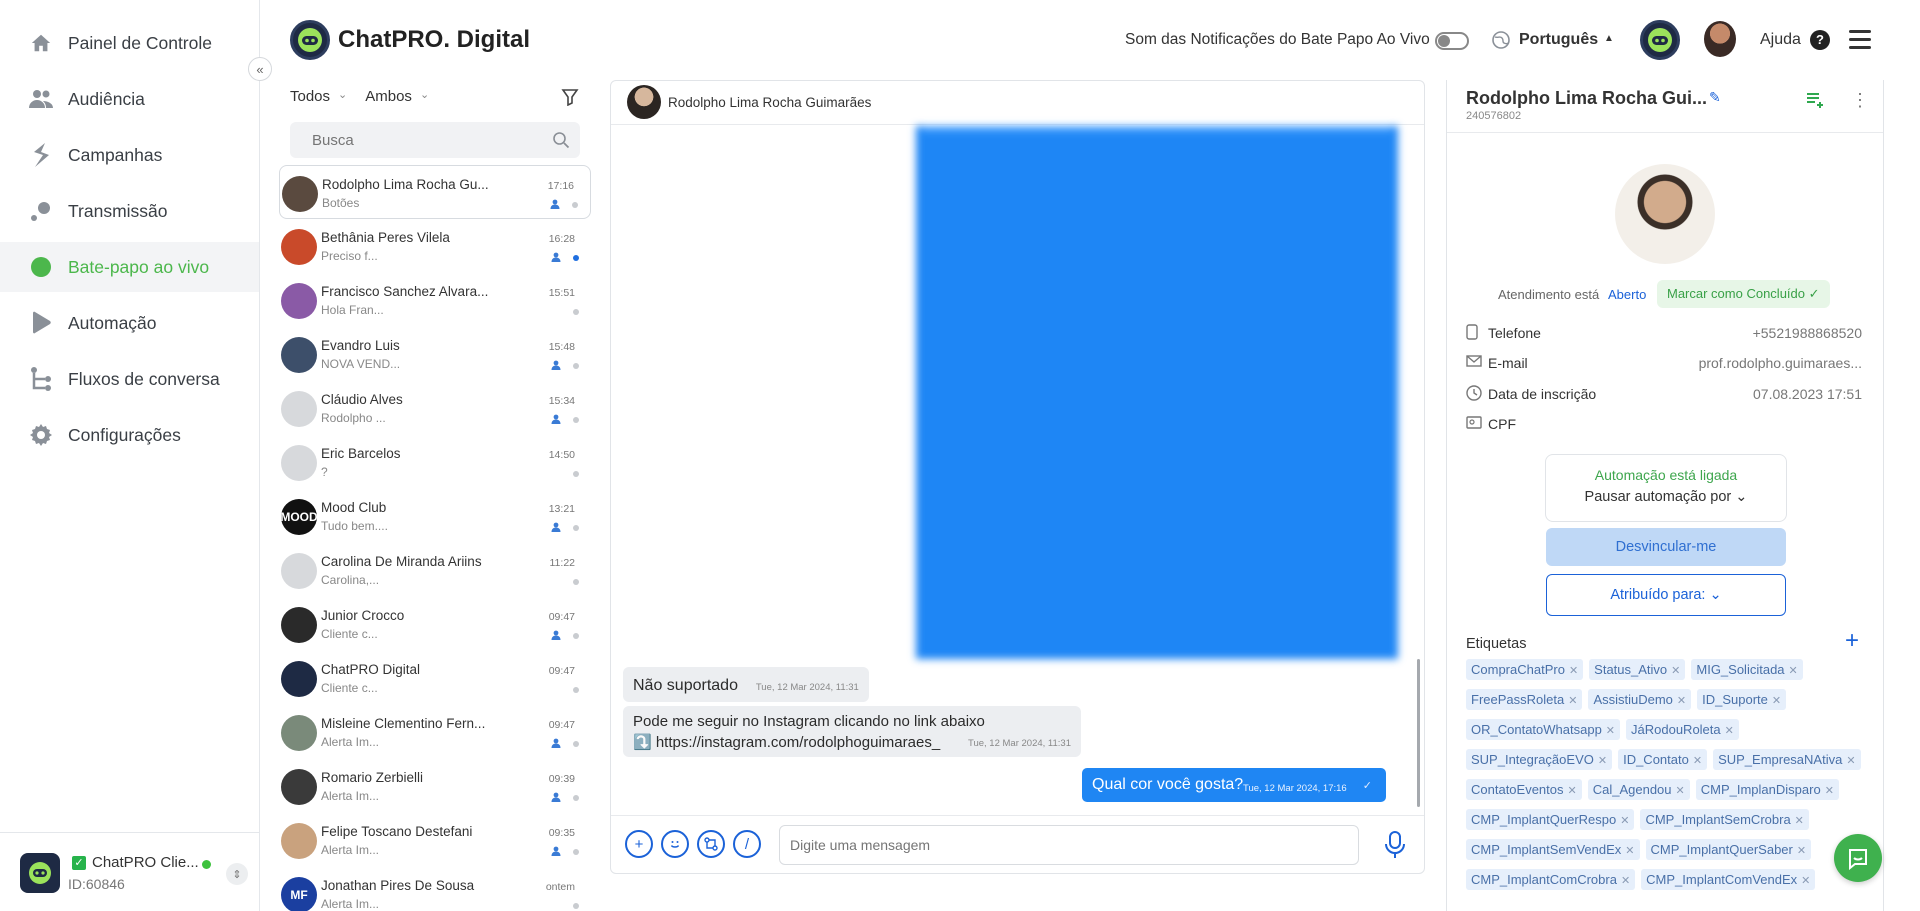  I want to click on bot-avatar, so click(1660, 40).